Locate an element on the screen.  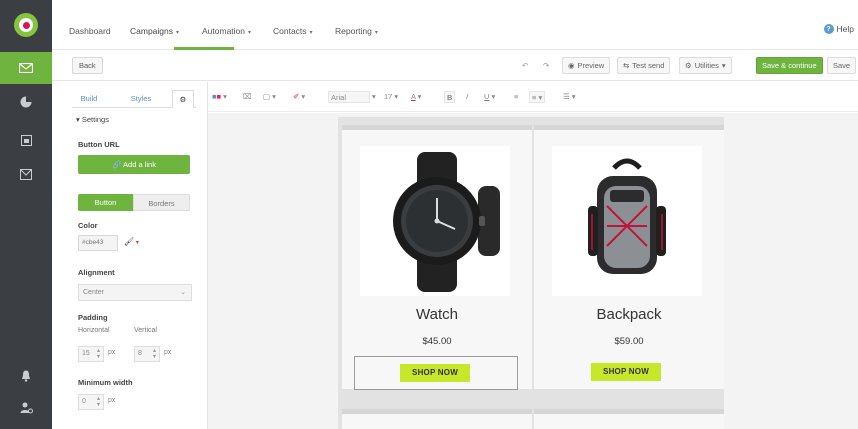
text-style-icon: ■■ ▾ is located at coordinates (219, 97).